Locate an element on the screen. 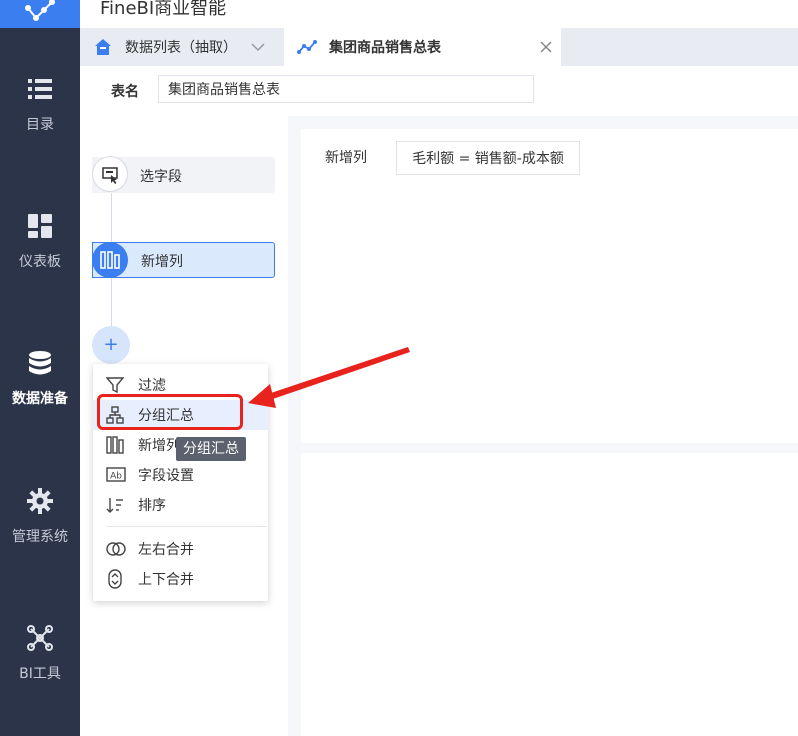  menu-item-label: 过滤 is located at coordinates (152, 386).